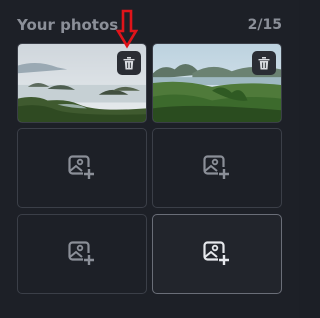 This screenshot has height=318, width=320. What do you see at coordinates (149, 25) in the screenshot?
I see `photos-header: Your photos 2/15` at bounding box center [149, 25].